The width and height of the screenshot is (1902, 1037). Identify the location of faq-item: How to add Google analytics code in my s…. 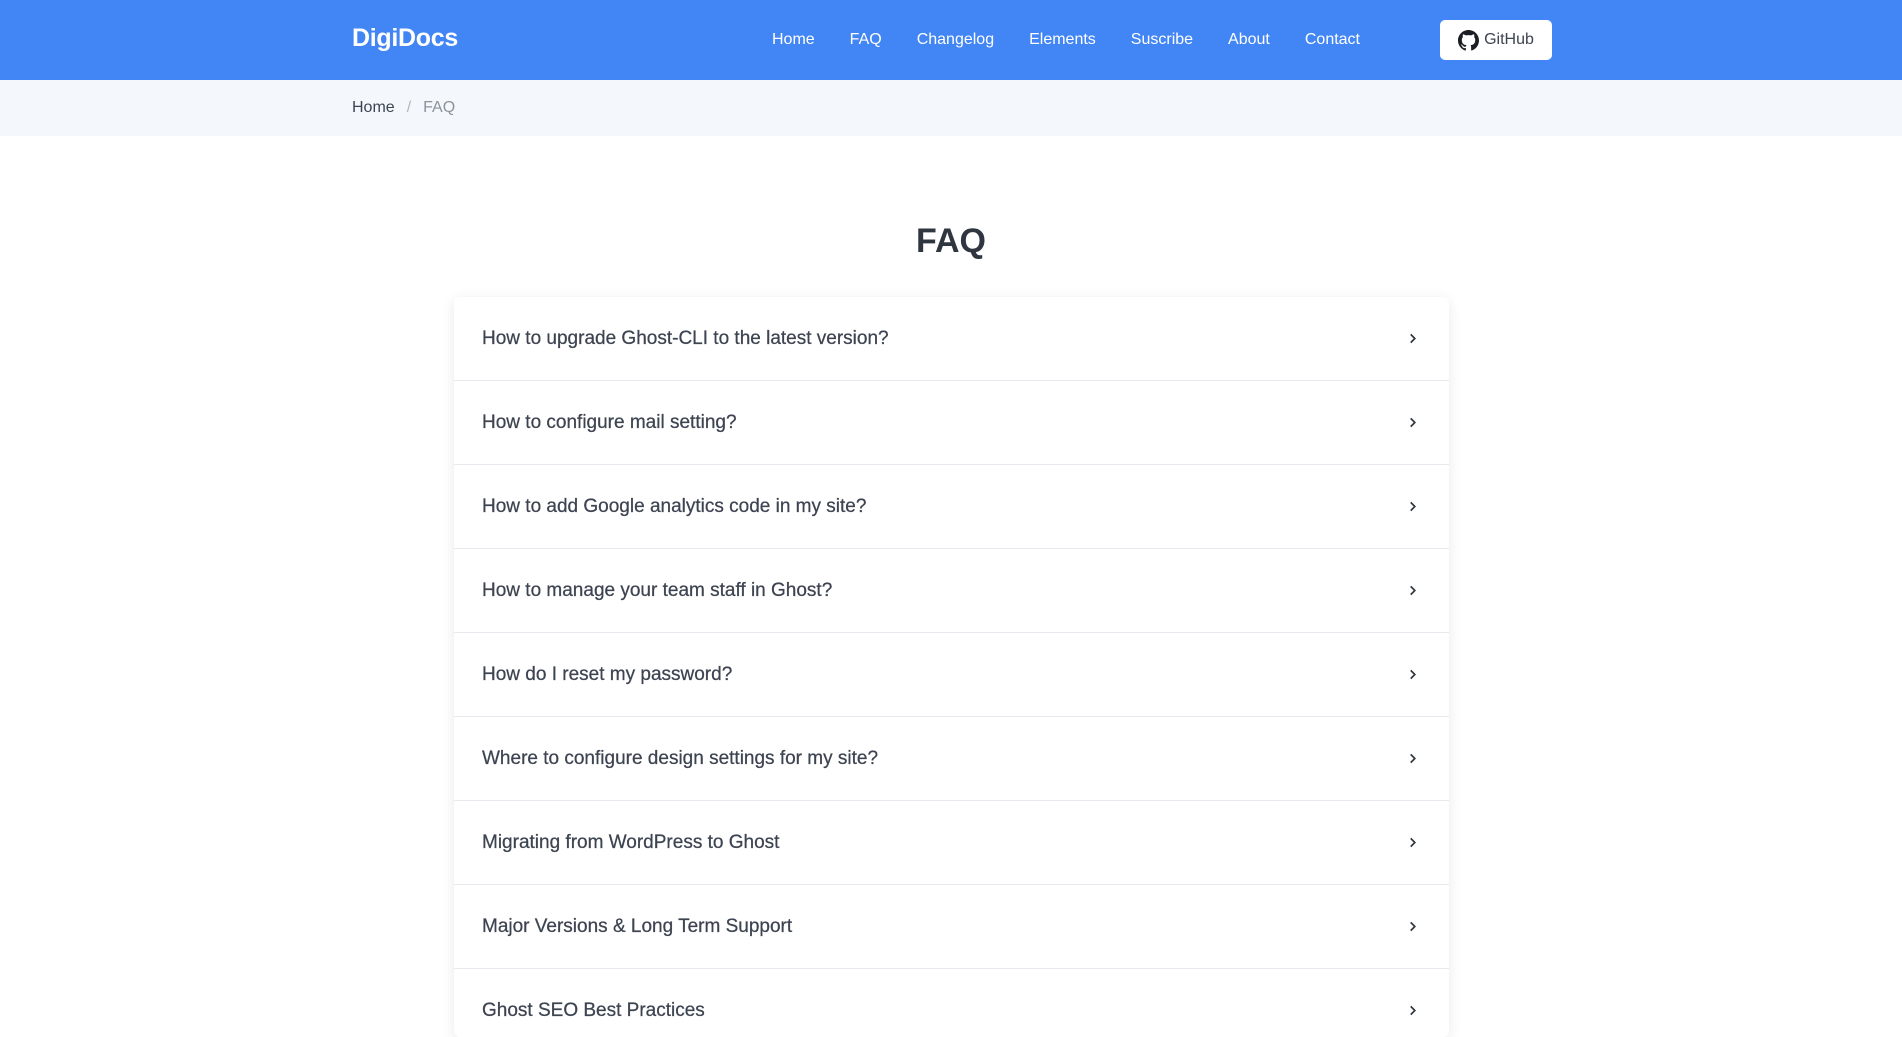
(951, 507).